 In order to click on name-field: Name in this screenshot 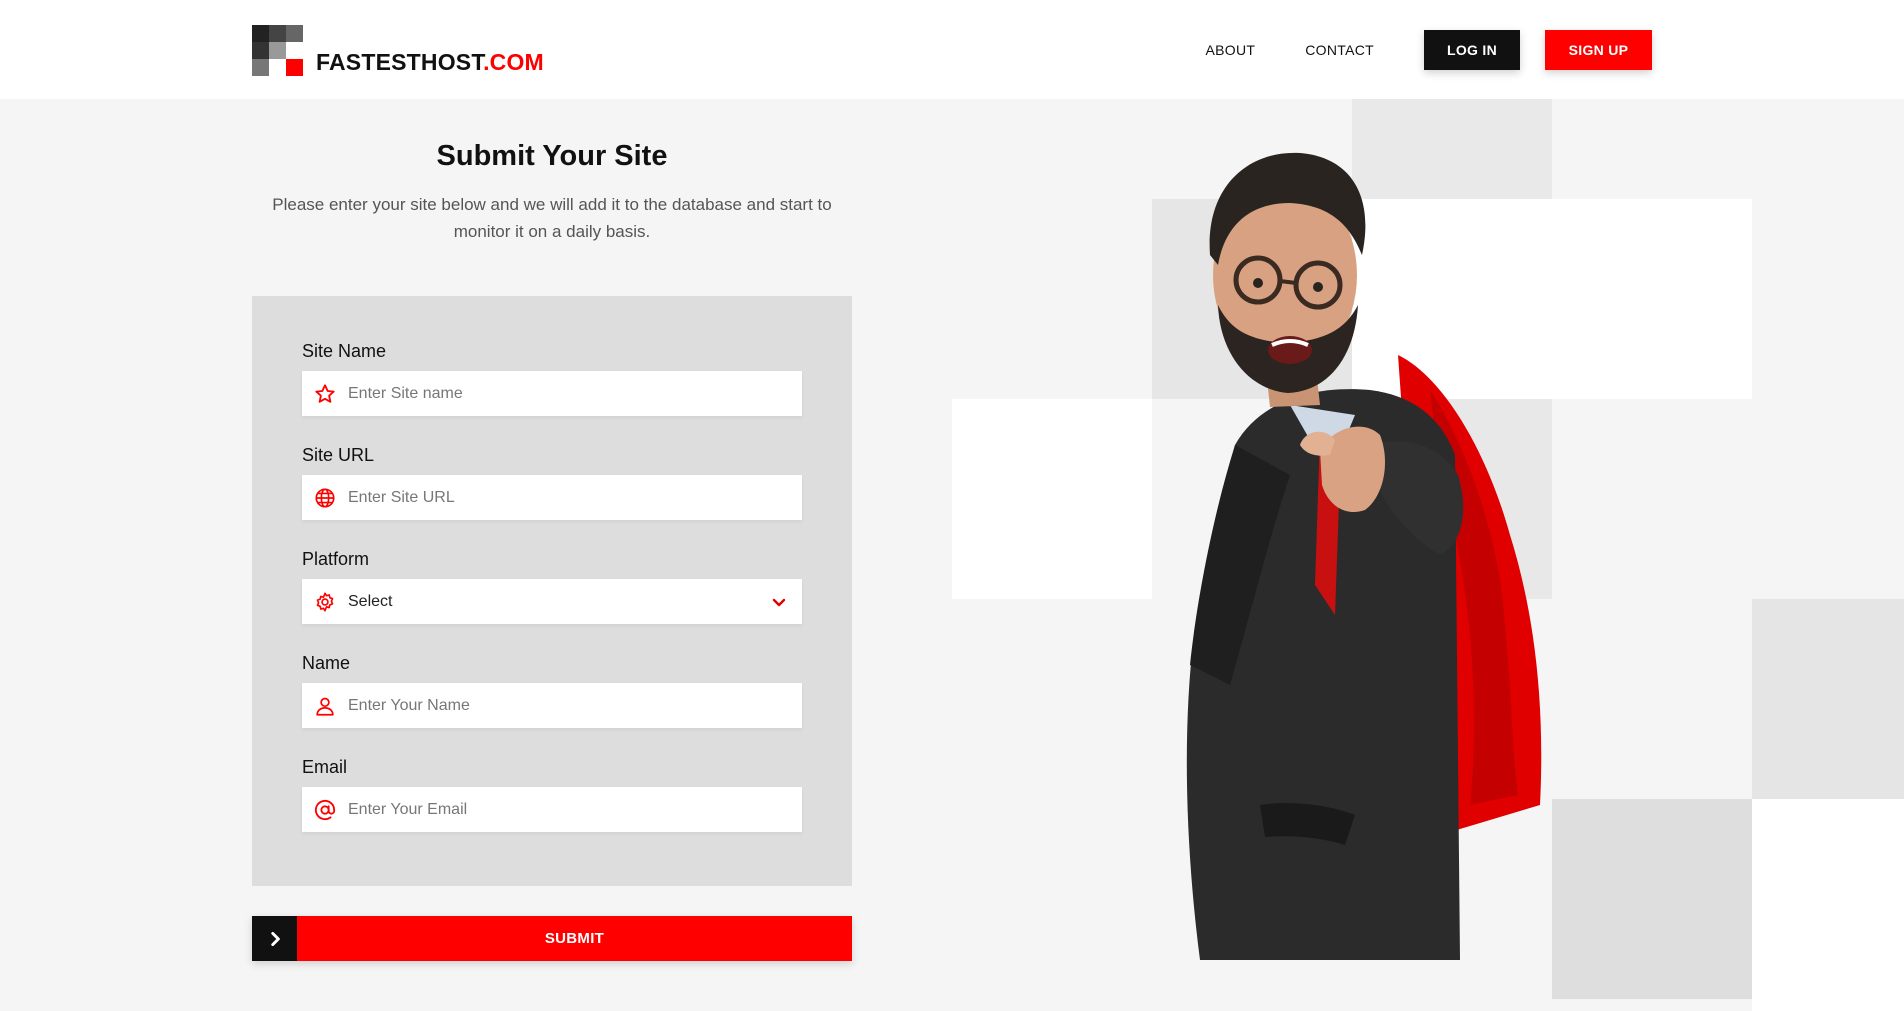, I will do `click(552, 690)`.